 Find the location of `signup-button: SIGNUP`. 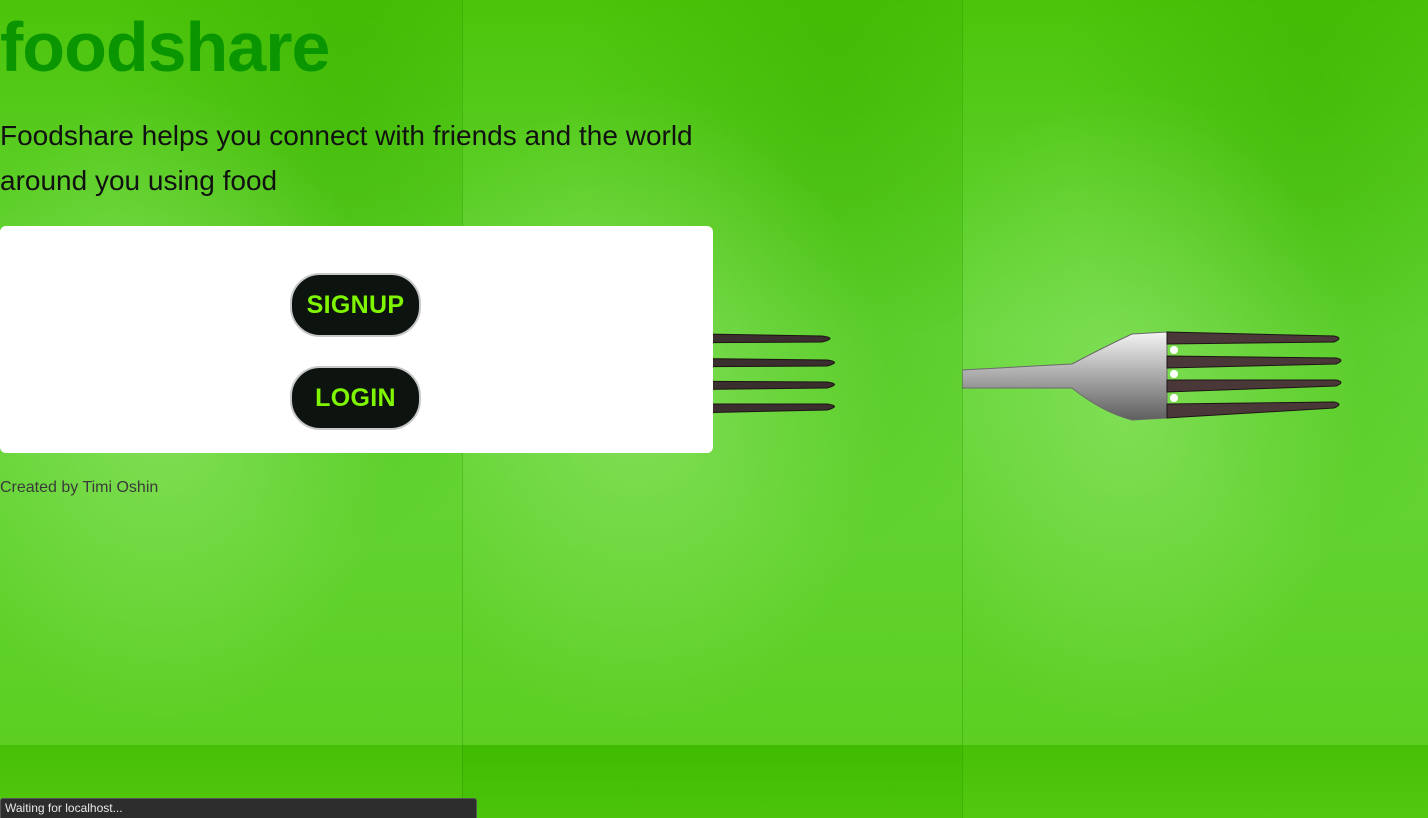

signup-button: SIGNUP is located at coordinates (355, 305).